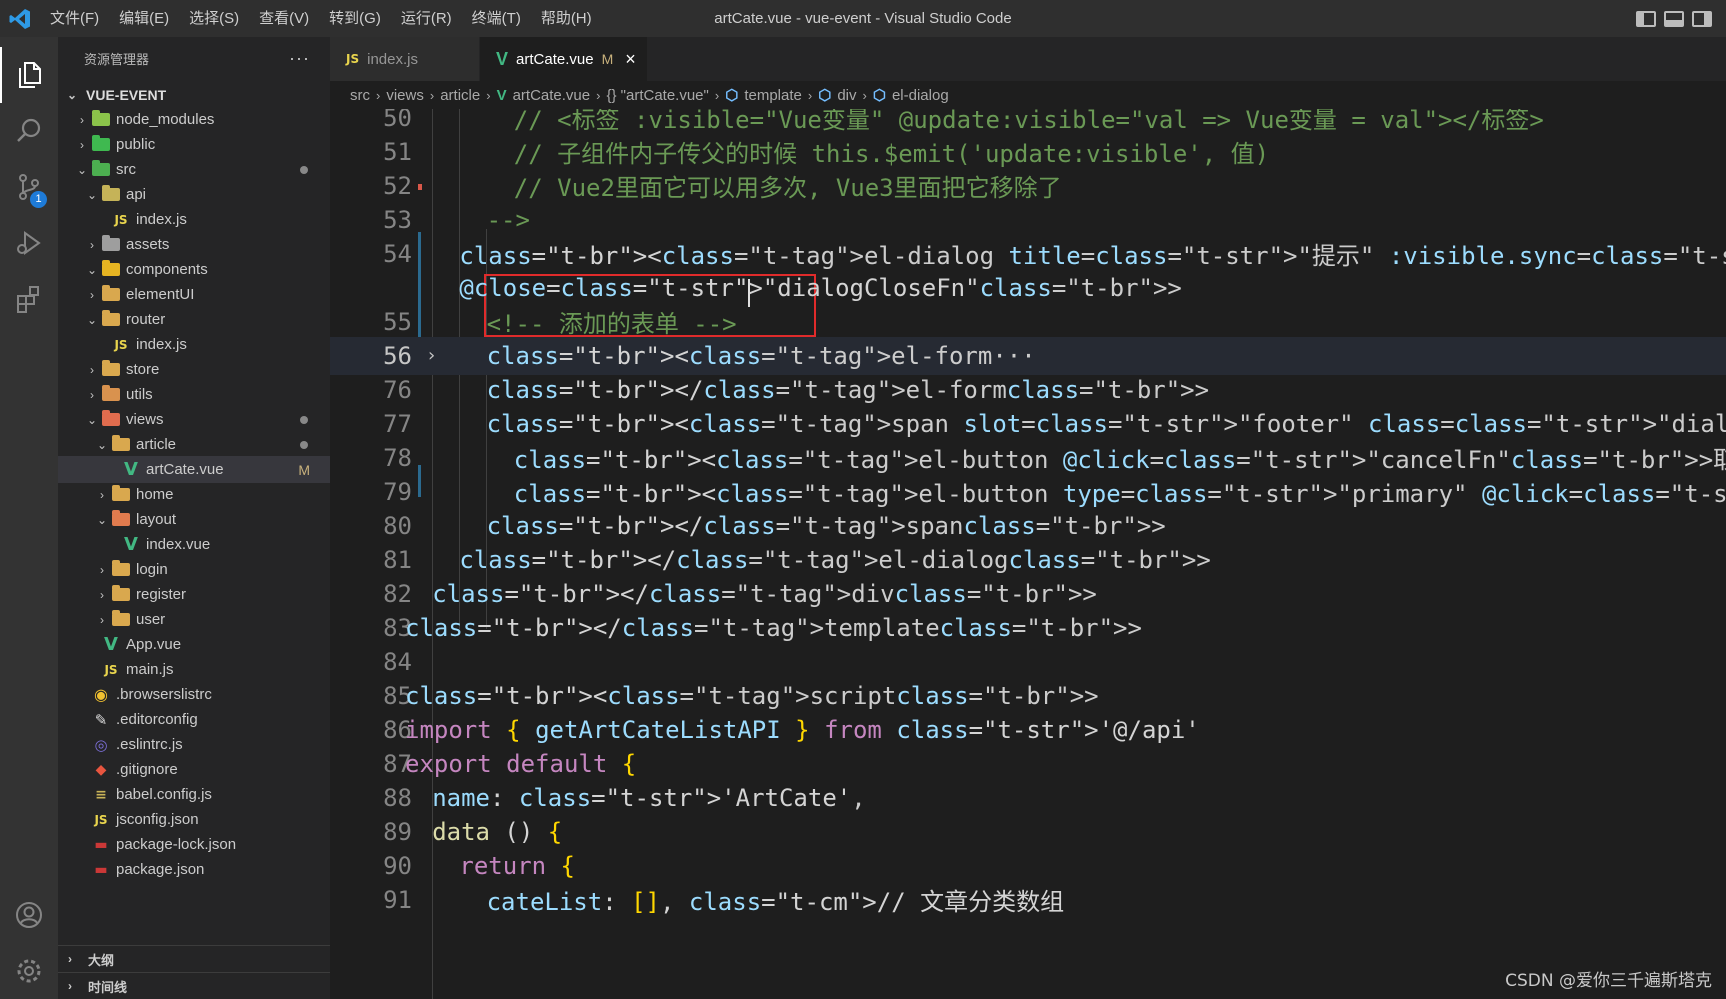  Describe the element at coordinates (426, 18) in the screenshot. I see `menu-run: 运行(R)` at that location.